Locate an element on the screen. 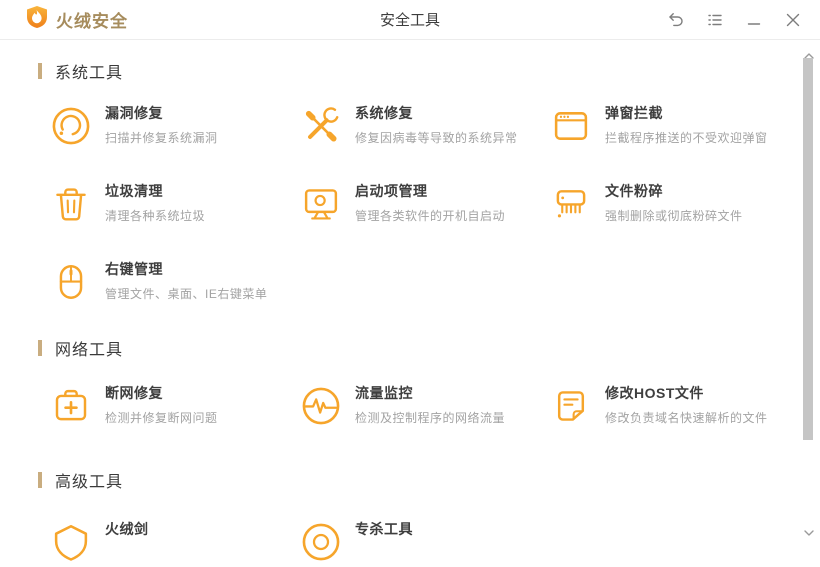  network-tools-grid: 断网修复 检测并修复断网问题 流量监控 检测及控制程序的网络流量 is located at coordinates (435, 407).